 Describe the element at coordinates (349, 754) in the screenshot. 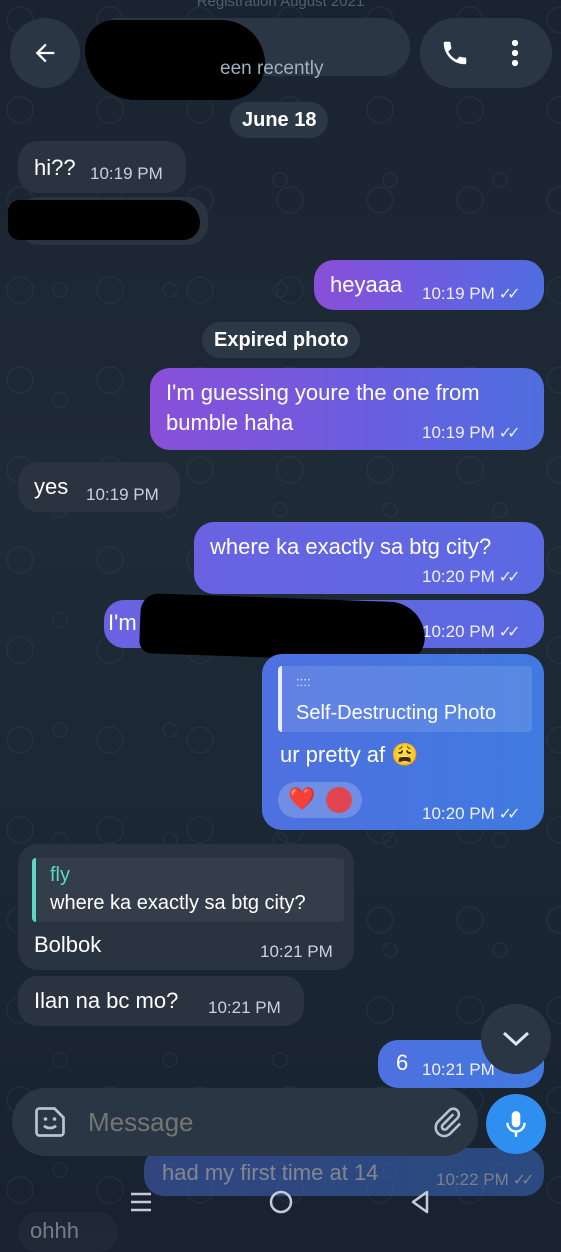

I see `message-text: ur pretty af 😩` at that location.